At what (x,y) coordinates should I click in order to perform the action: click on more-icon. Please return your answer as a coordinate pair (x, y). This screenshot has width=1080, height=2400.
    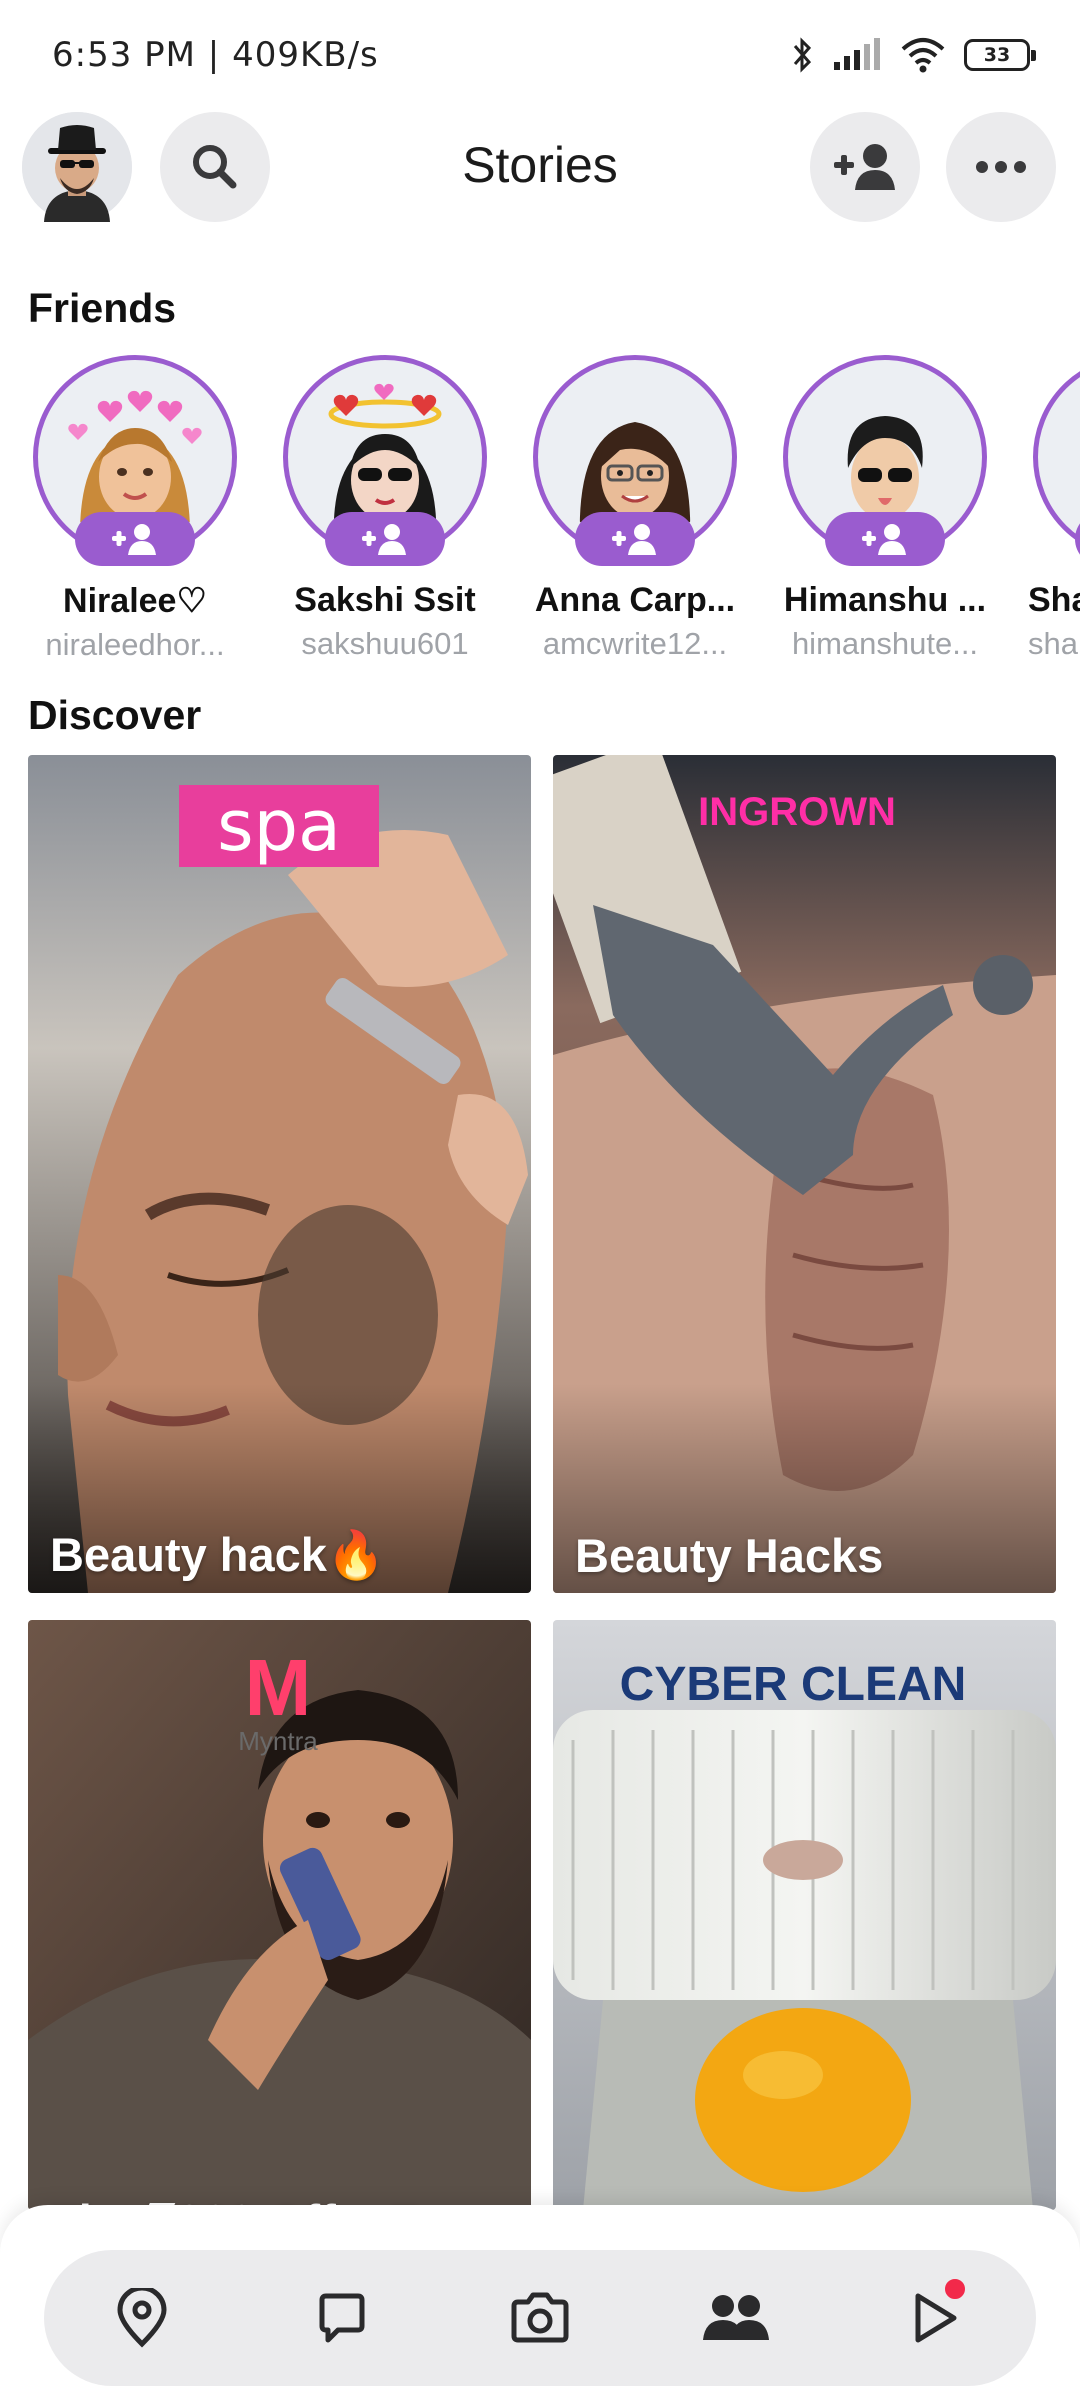
    Looking at the image, I should click on (1001, 167).